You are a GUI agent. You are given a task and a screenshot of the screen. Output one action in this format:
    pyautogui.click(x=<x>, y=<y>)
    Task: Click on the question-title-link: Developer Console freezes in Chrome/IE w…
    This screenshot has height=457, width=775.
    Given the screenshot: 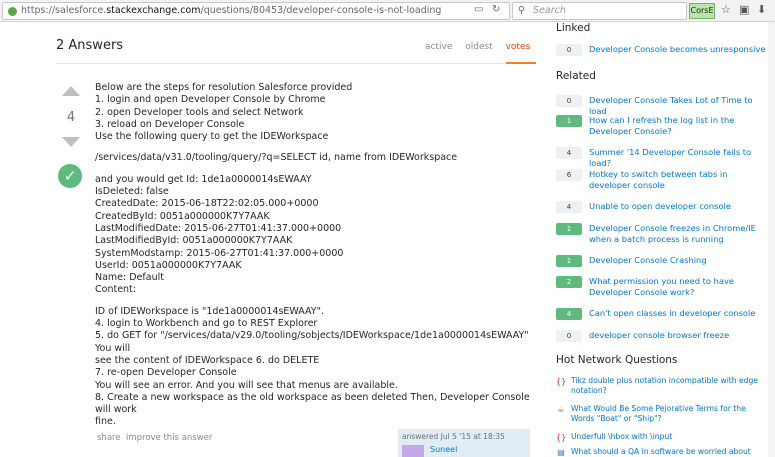 What is the action you would take?
    pyautogui.click(x=678, y=234)
    